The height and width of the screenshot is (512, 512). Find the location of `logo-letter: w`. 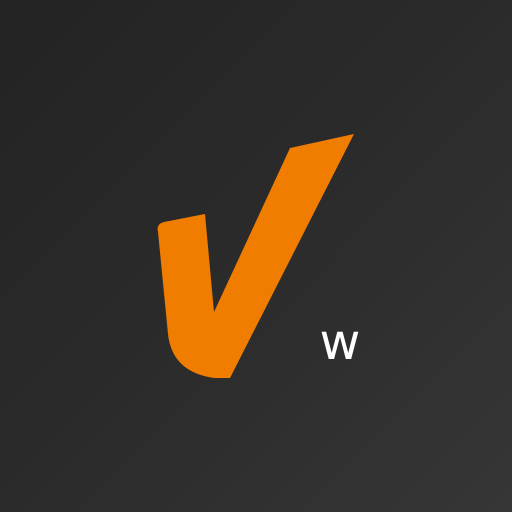

logo-letter: w is located at coordinates (340, 342).